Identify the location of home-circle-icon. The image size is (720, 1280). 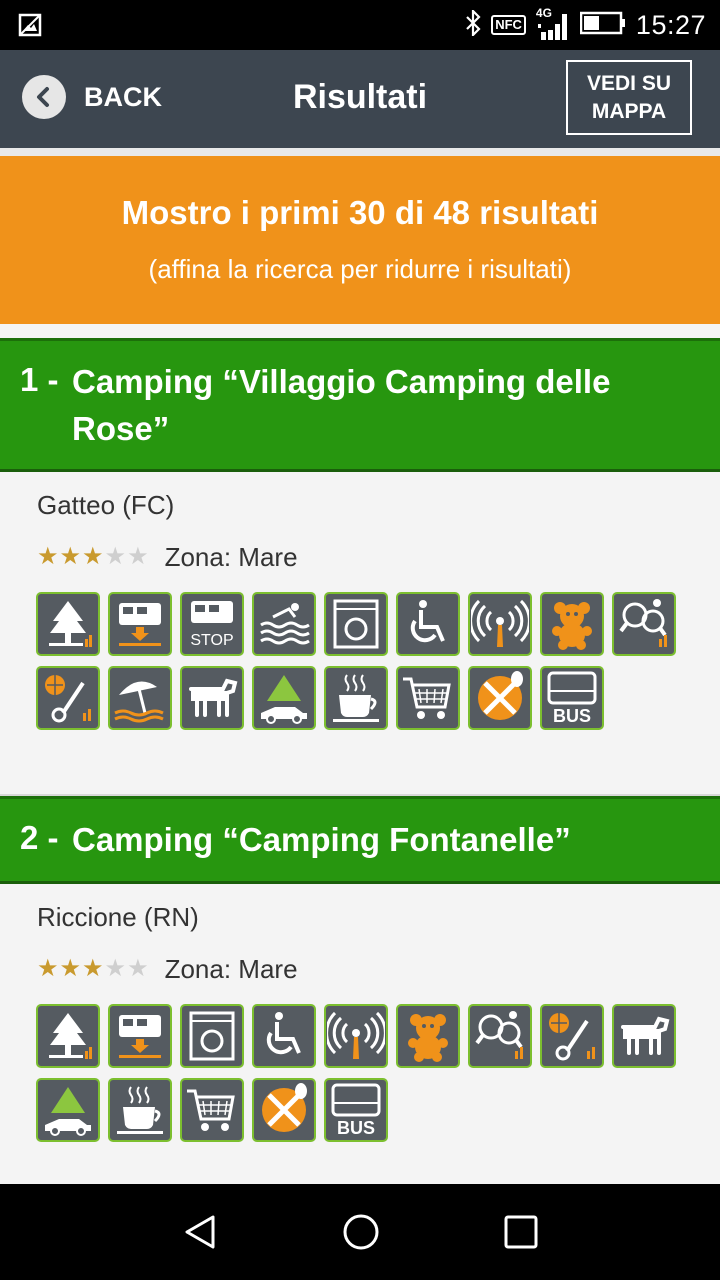
(361, 1232).